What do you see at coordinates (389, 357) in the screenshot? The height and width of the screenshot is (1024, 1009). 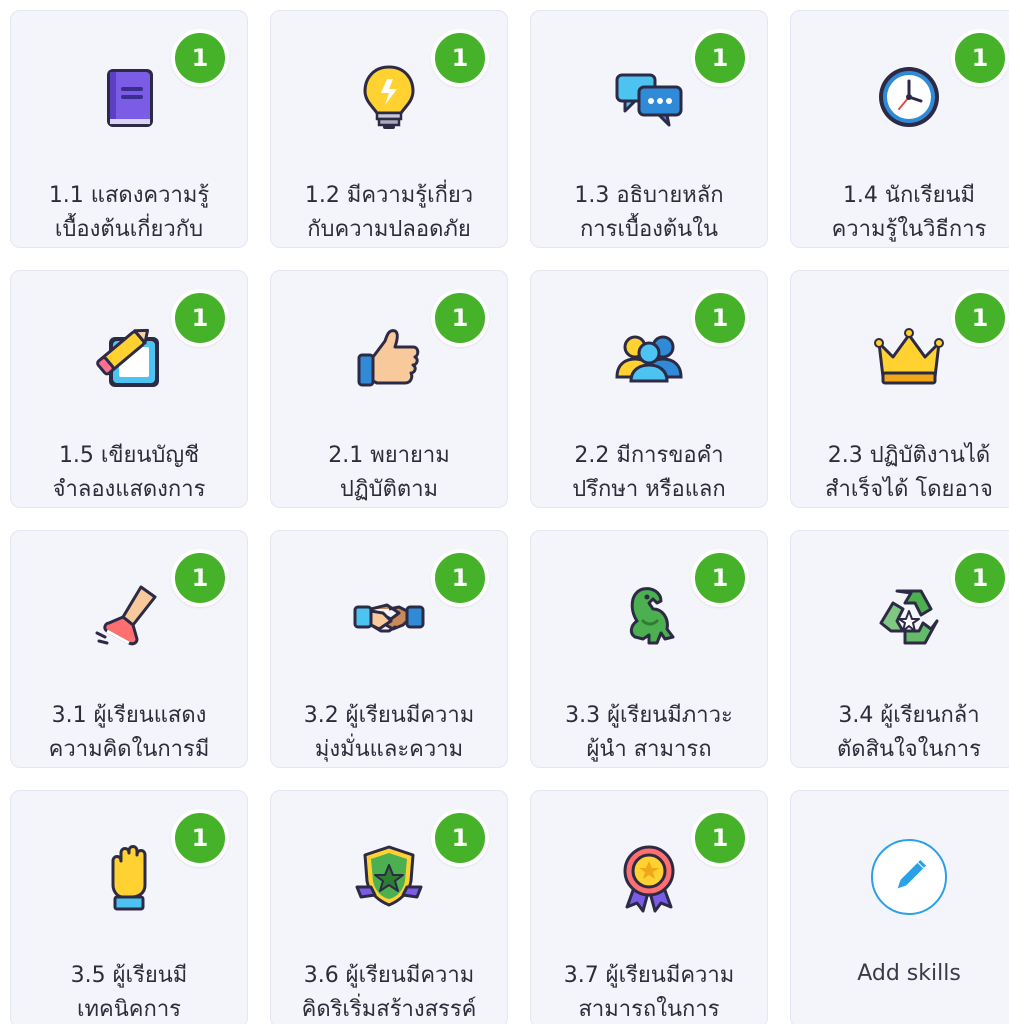 I see `thumbs-up-icon` at bounding box center [389, 357].